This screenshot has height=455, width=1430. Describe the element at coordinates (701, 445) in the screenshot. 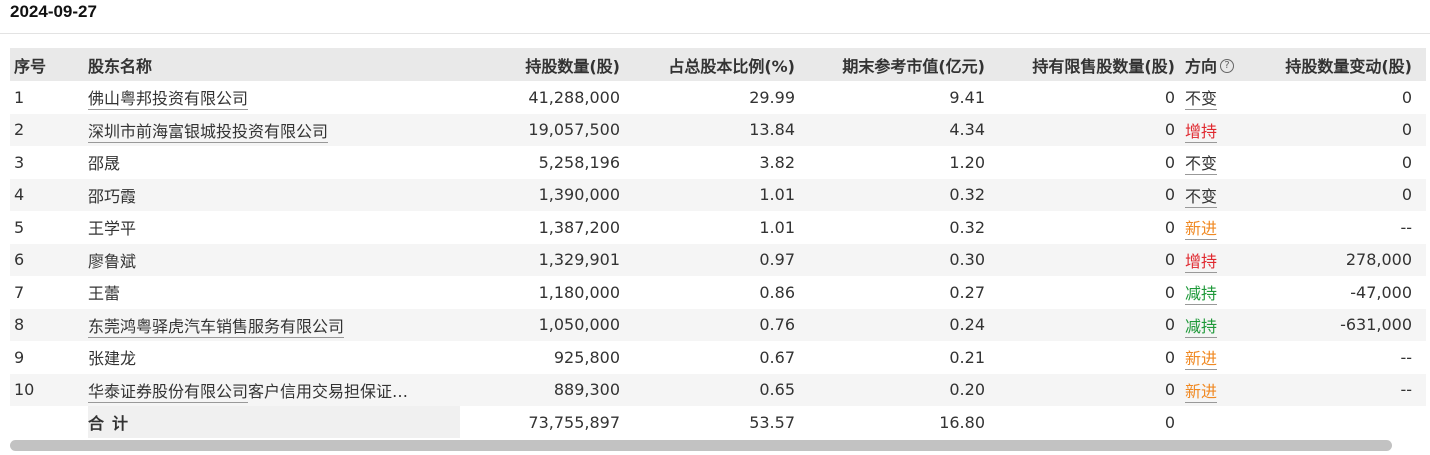

I see `horizontal-scrollbar` at that location.